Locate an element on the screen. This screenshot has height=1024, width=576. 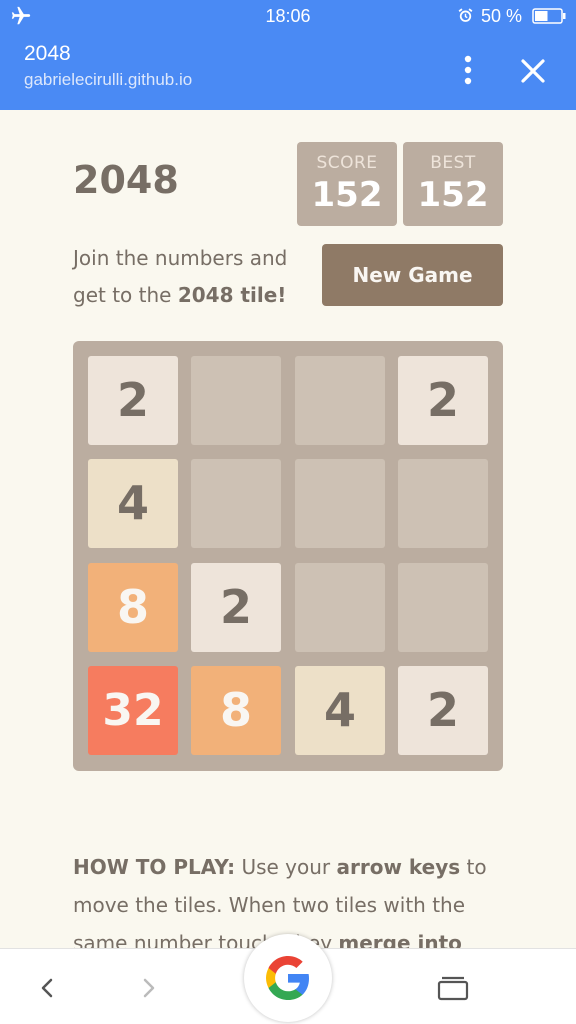
score-label: SCORE is located at coordinates (347, 163).